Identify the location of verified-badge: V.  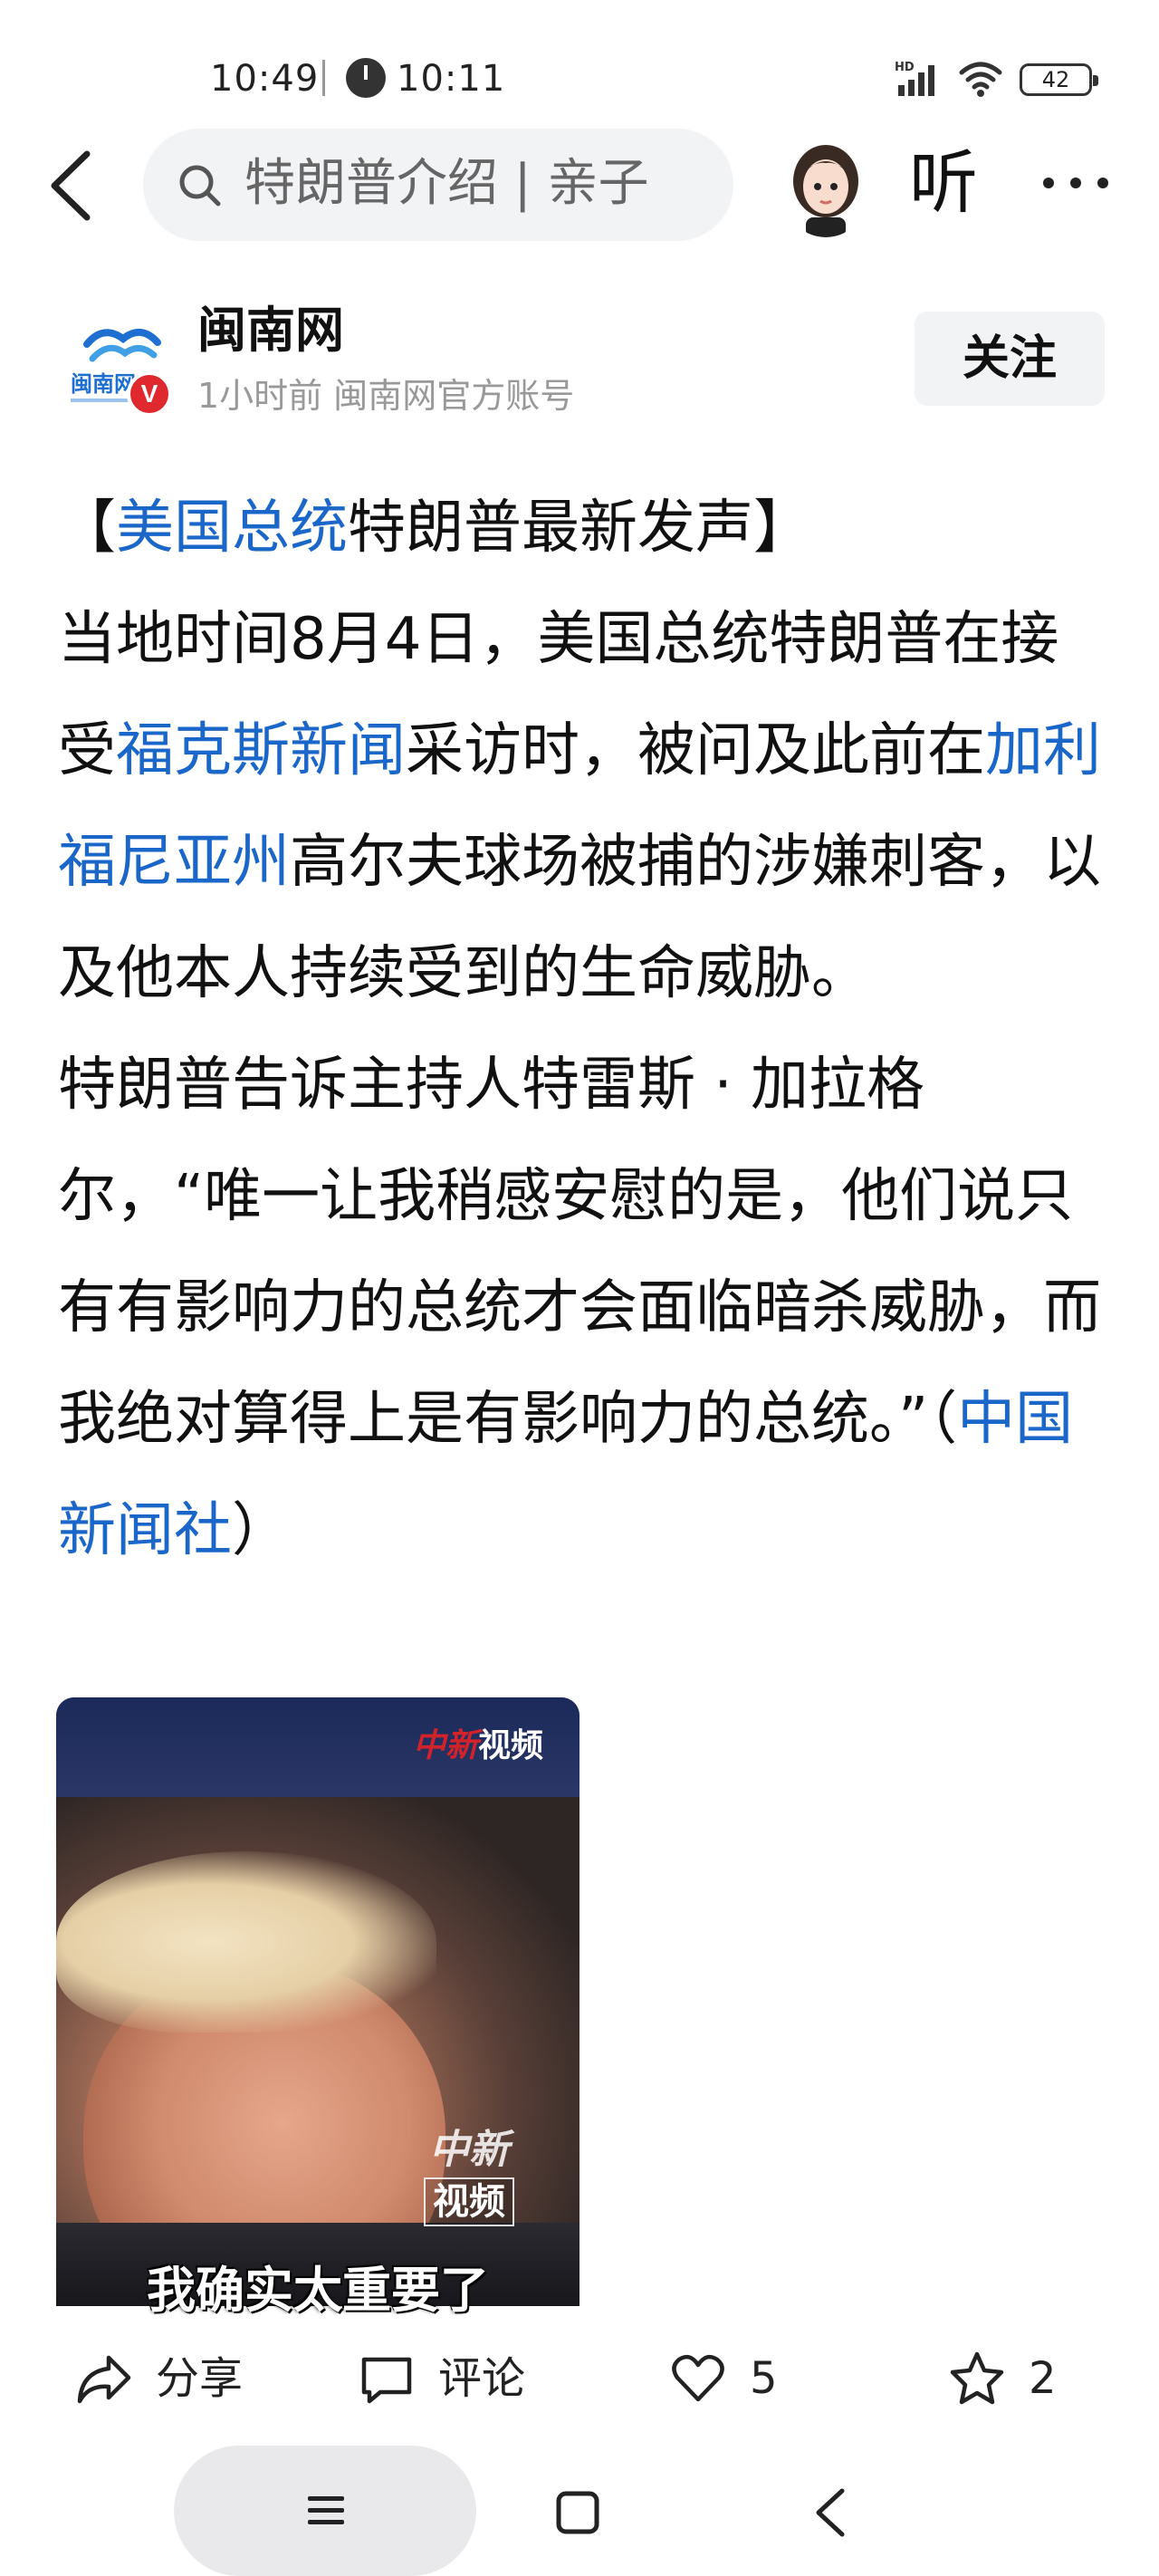
(149, 394).